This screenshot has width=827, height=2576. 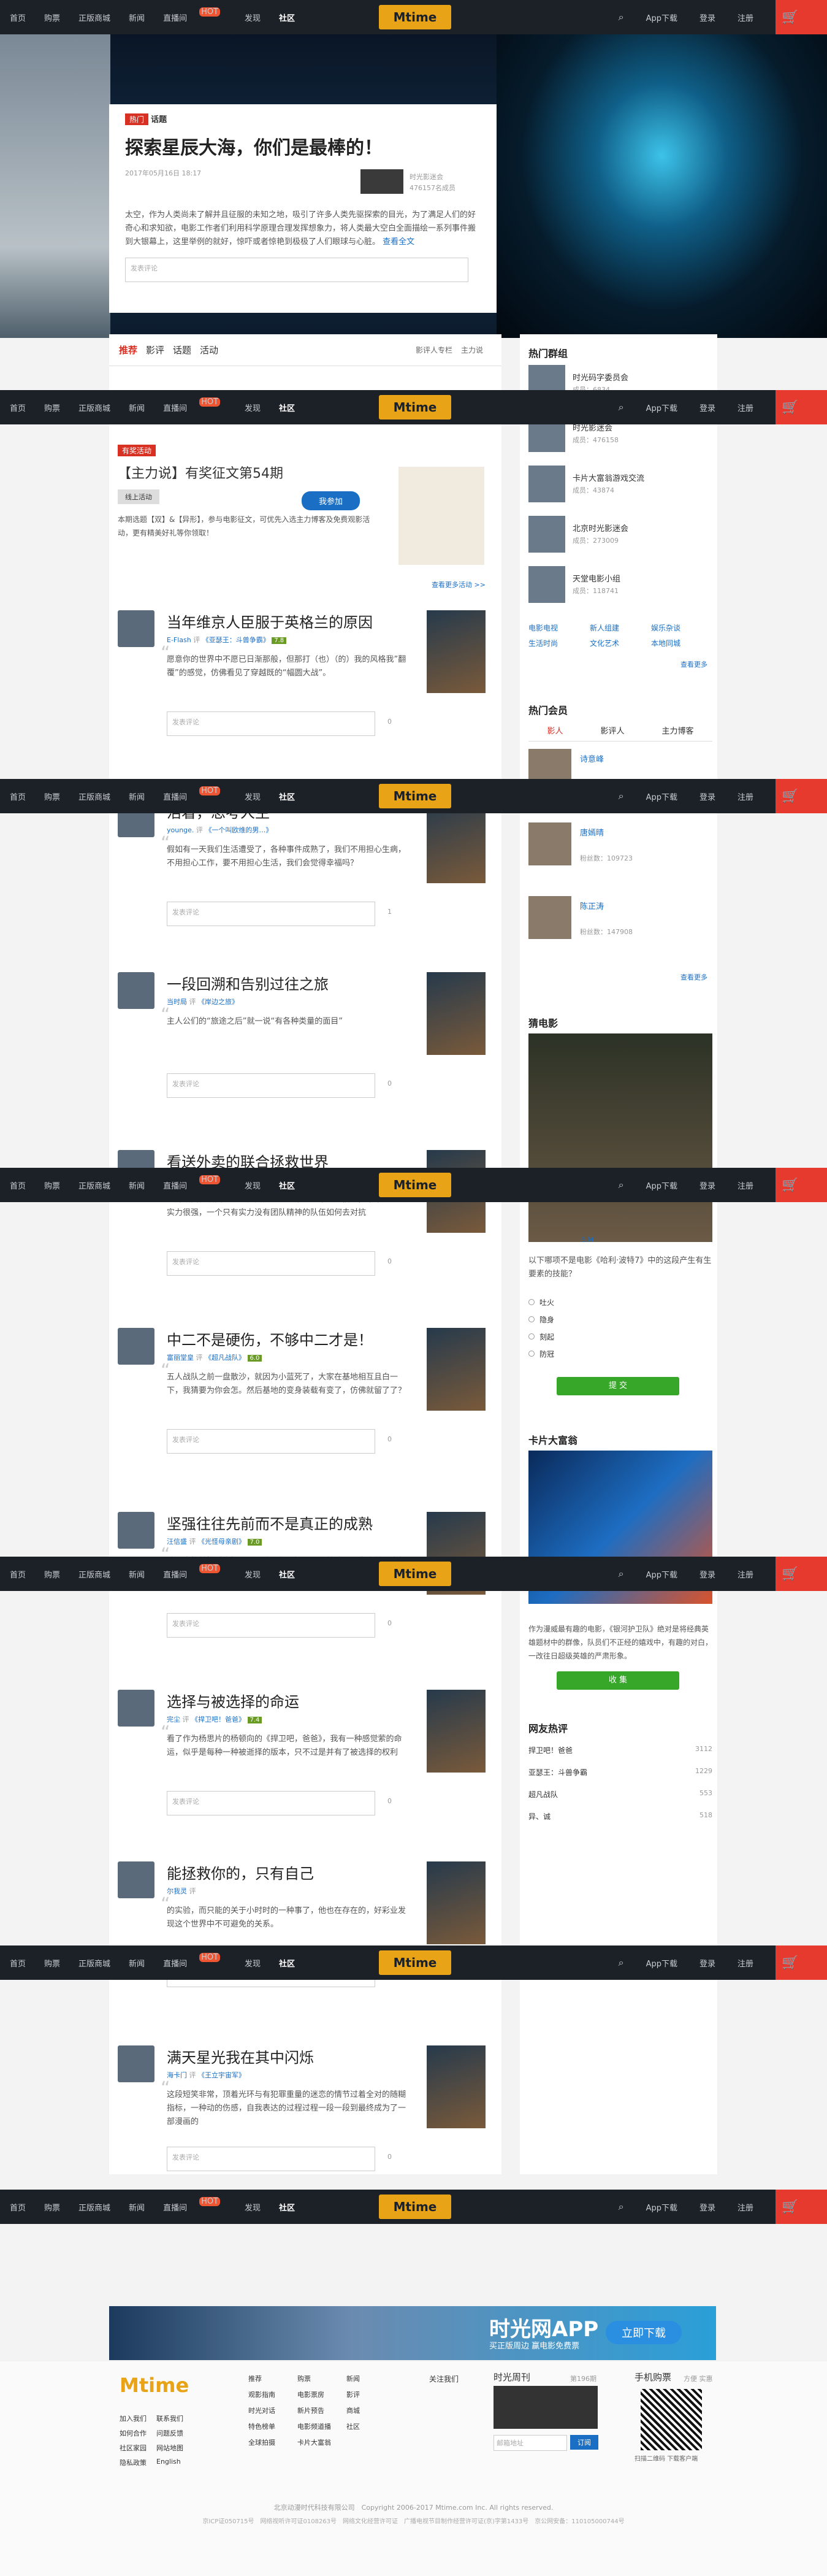 I want to click on option-radio: 防冠, so click(x=620, y=1357).